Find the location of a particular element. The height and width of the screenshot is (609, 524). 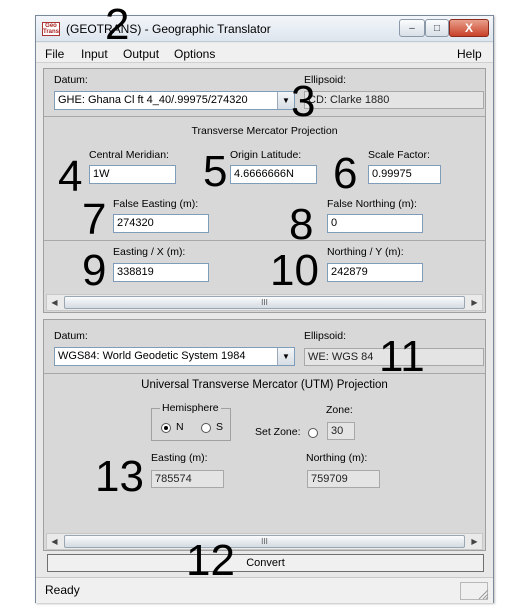

resize-grip-icon is located at coordinates (483, 594).